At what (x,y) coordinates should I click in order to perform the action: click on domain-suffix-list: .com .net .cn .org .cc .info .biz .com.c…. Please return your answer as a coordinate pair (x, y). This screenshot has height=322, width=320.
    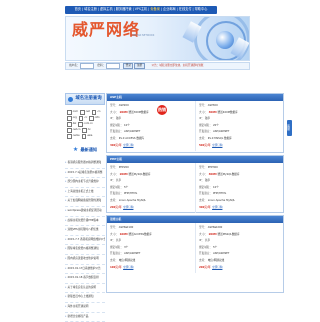
    Looking at the image, I should click on (86, 124).